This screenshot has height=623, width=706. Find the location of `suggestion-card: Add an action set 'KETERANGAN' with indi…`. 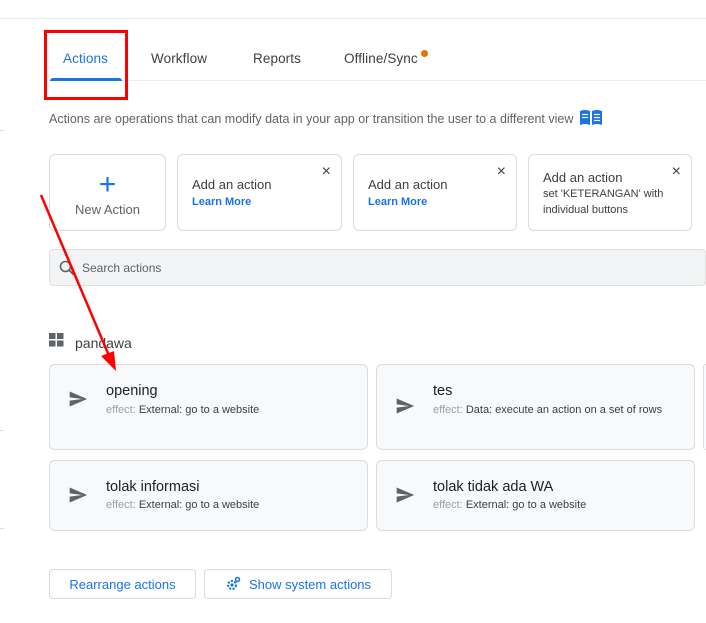

suggestion-card: Add an action set 'KETERANGAN' with indi… is located at coordinates (610, 192).